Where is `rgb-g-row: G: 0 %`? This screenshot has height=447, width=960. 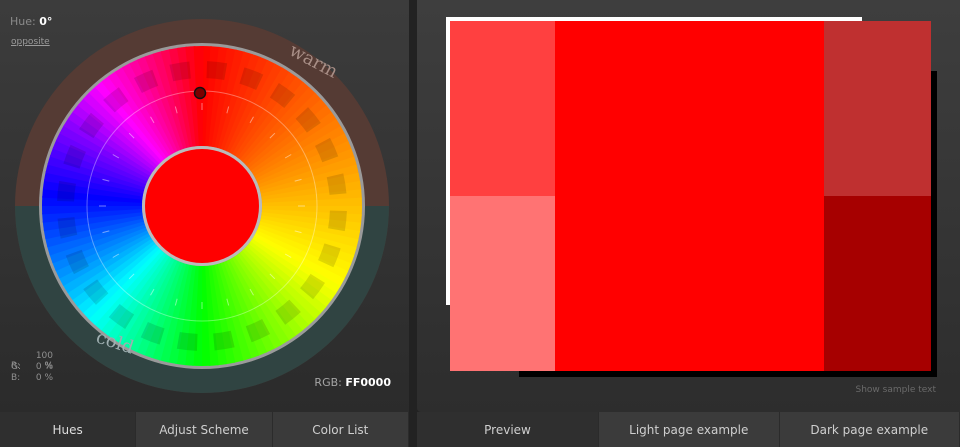
rgb-g-row: G: 0 % is located at coordinates (32, 367).